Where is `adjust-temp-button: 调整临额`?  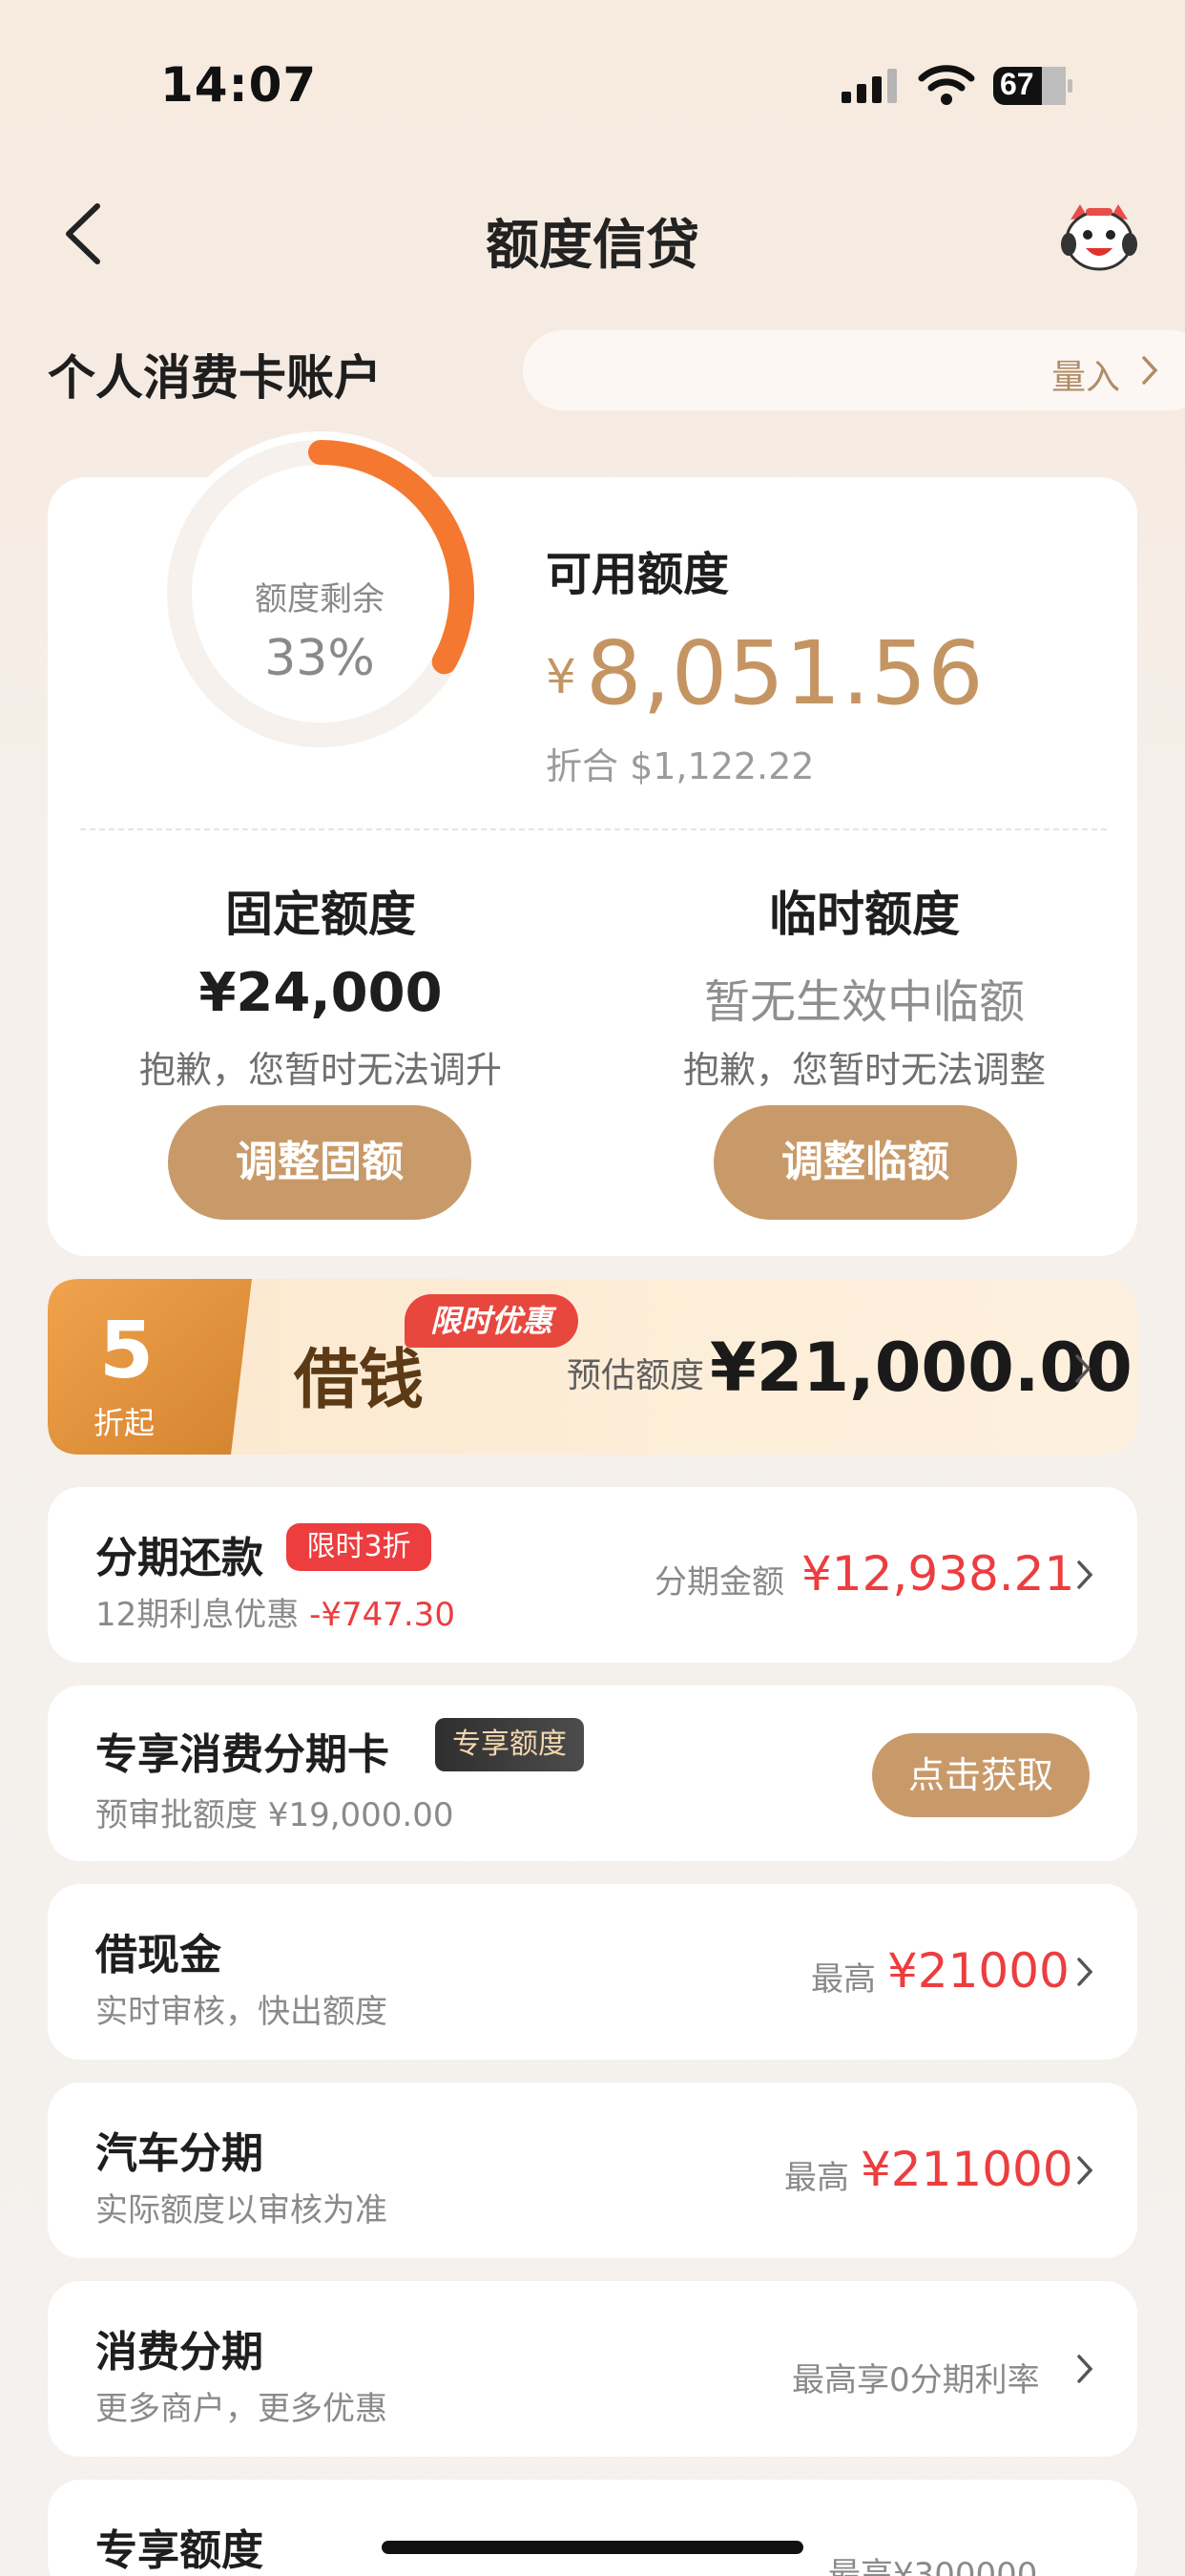
adjust-temp-button: 调整临额 is located at coordinates (866, 1162).